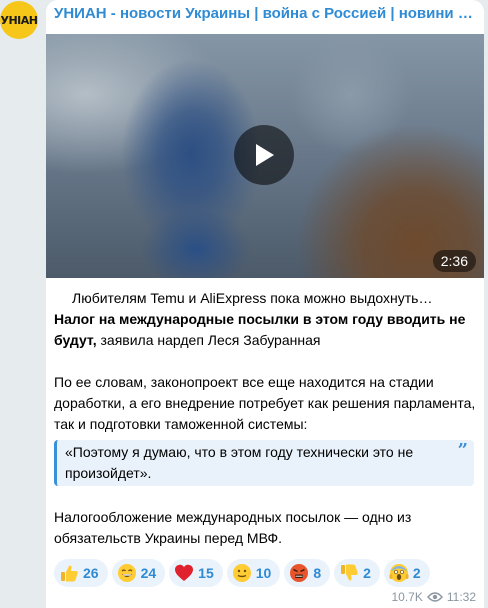 Image resolution: width=488 pixels, height=608 pixels. What do you see at coordinates (148, 573) in the screenshot?
I see `reaction-count: 24` at bounding box center [148, 573].